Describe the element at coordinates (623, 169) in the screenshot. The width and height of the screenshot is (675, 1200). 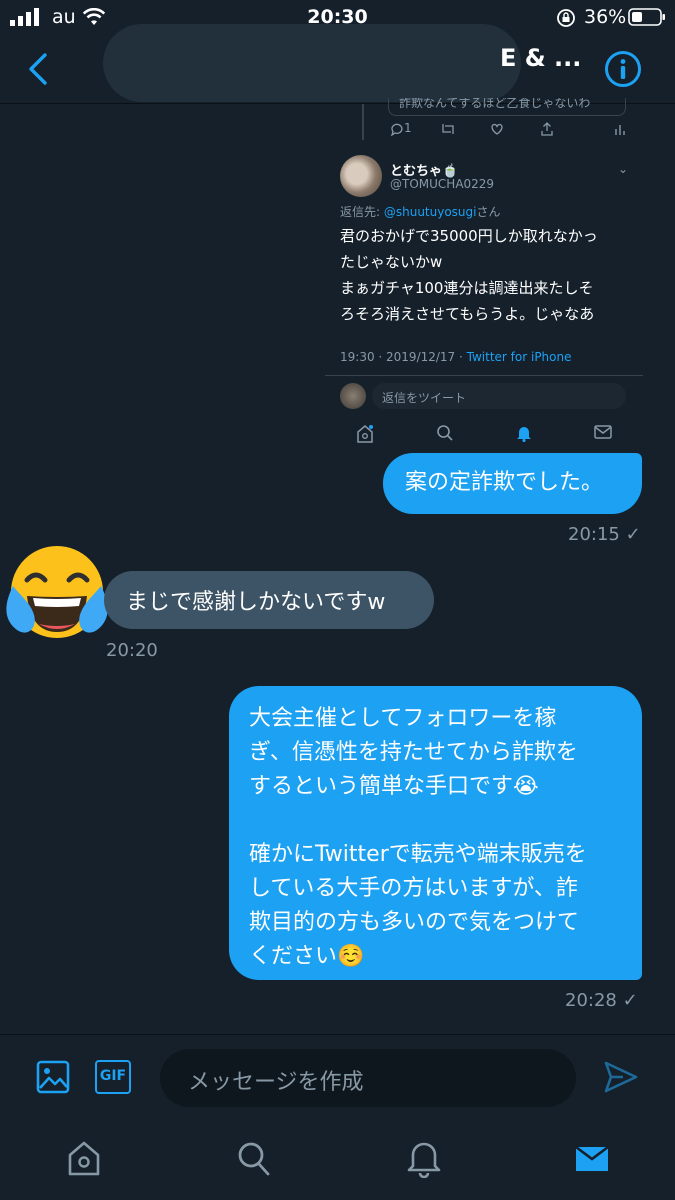
I see `chevron-down-icon: ⌄` at that location.